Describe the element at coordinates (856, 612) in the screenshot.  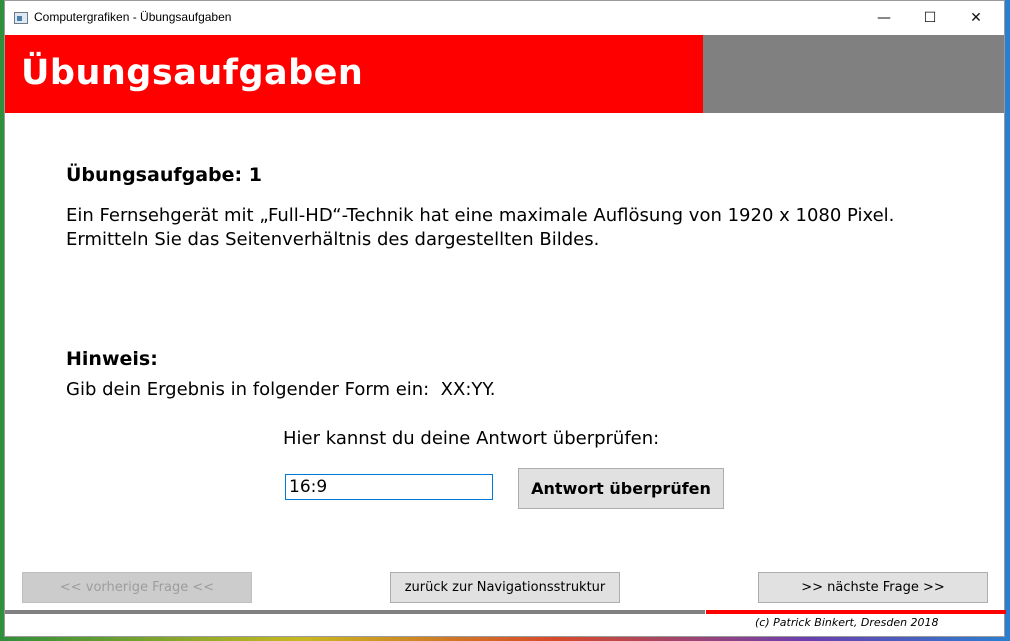
I see `footer-bar-red` at that location.